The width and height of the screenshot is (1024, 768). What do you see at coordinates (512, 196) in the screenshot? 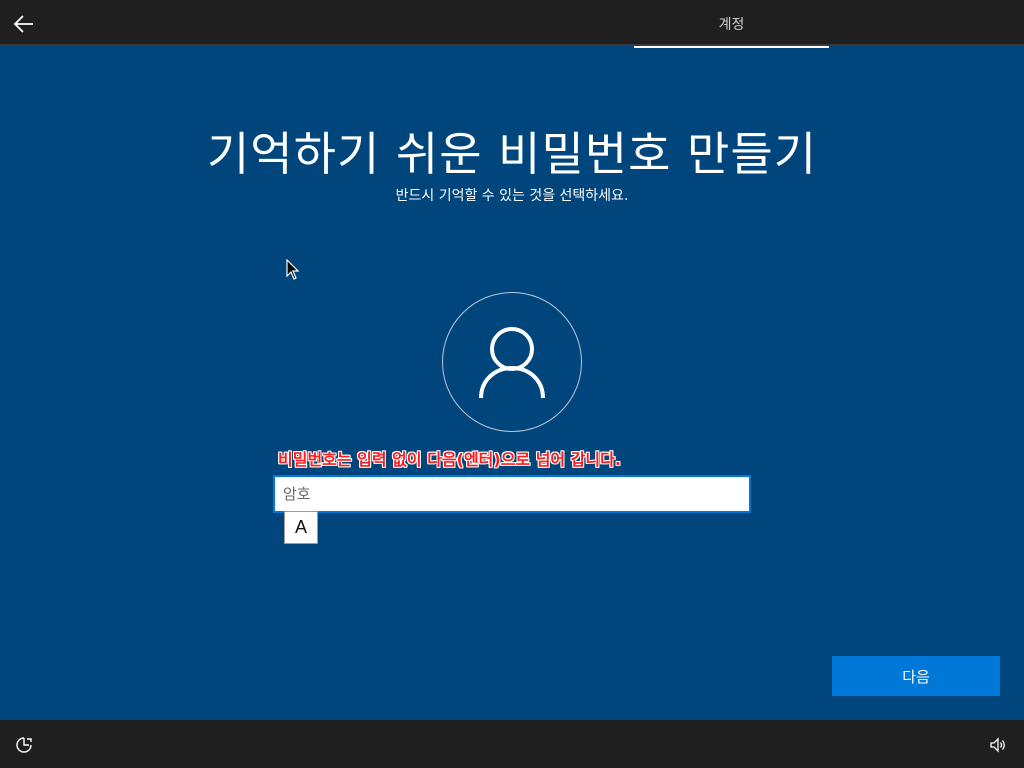
I see `page-subtitle: 반드시 기억할 수 있는 것을 선택하세요.` at bounding box center [512, 196].